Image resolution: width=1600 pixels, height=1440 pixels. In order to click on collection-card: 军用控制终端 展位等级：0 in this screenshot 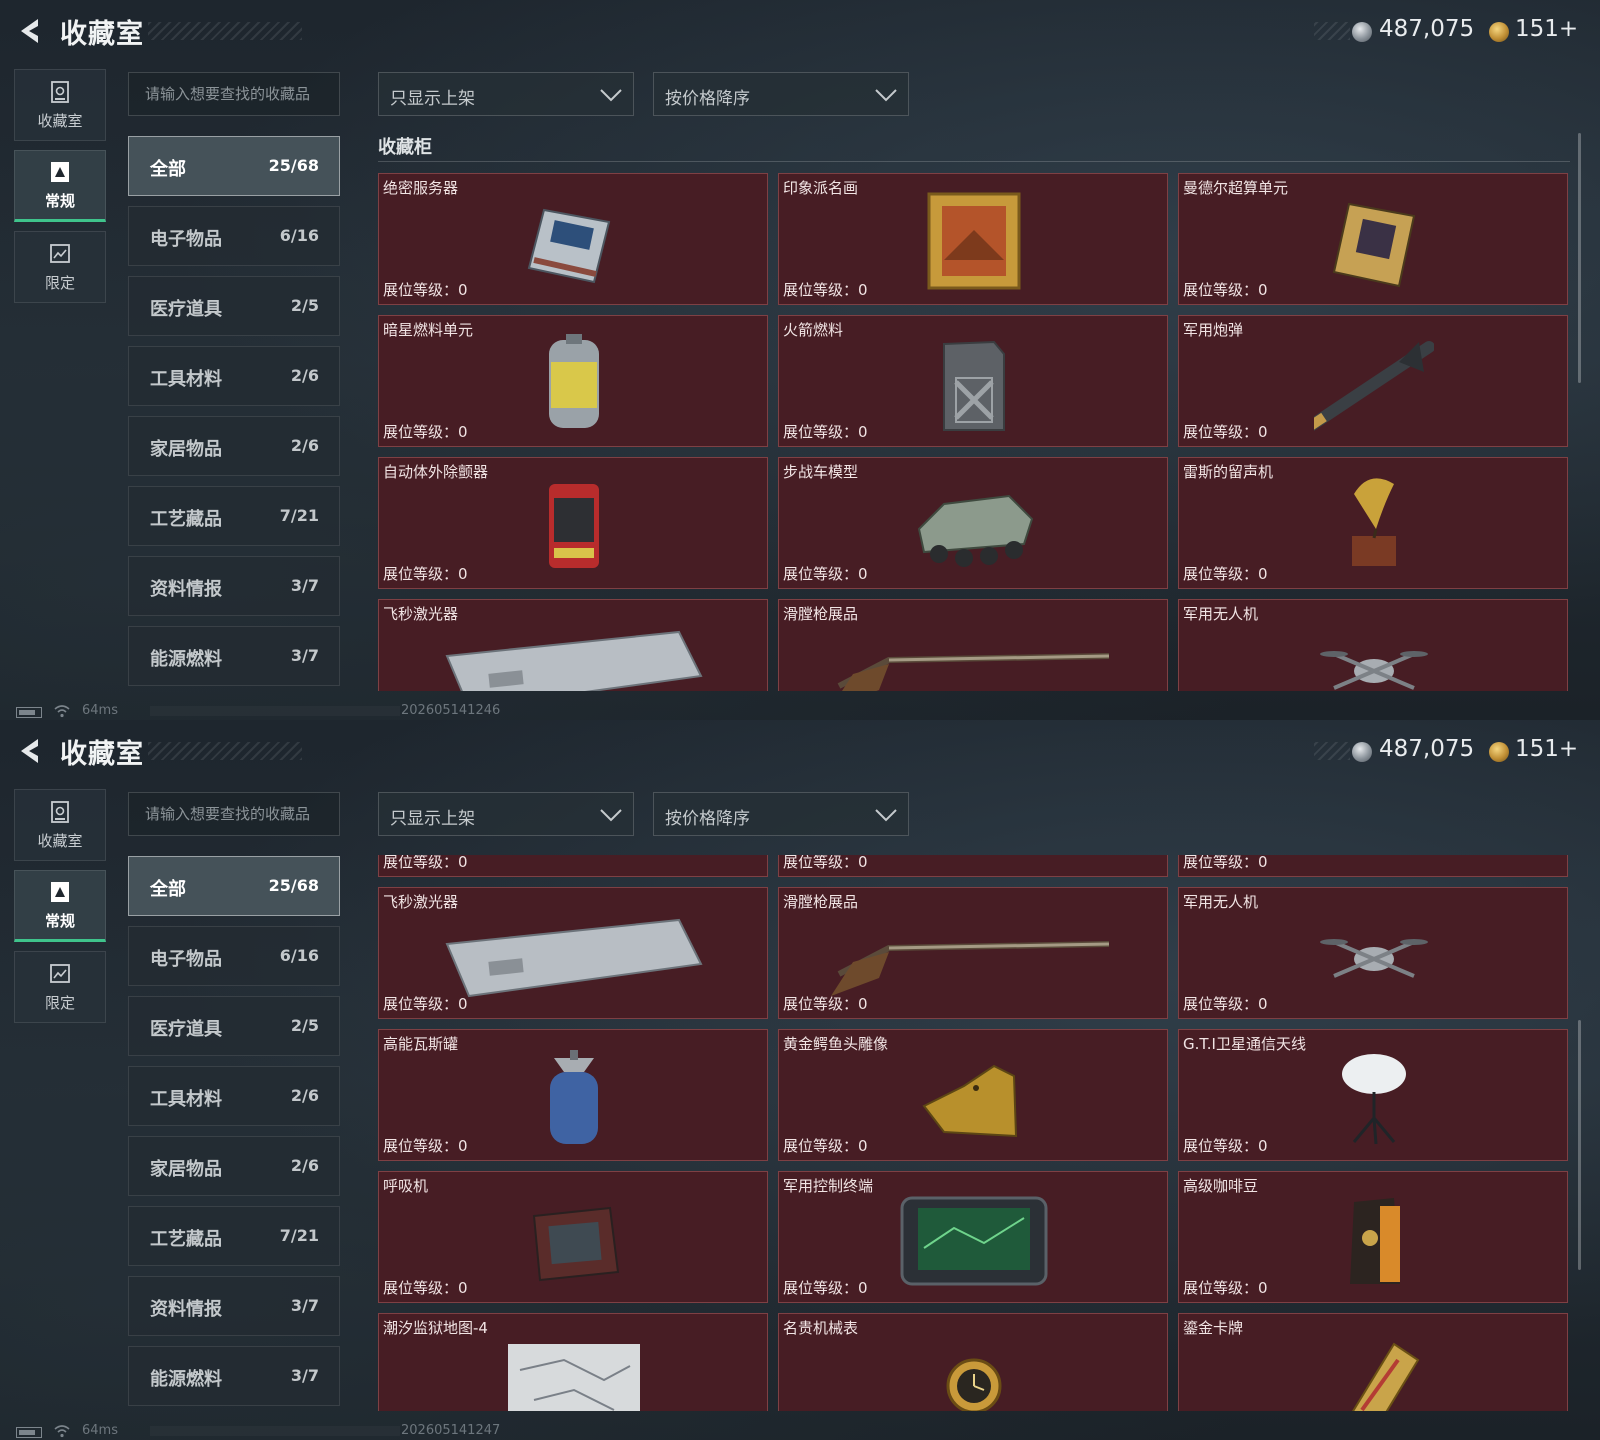, I will do `click(973, 1237)`.